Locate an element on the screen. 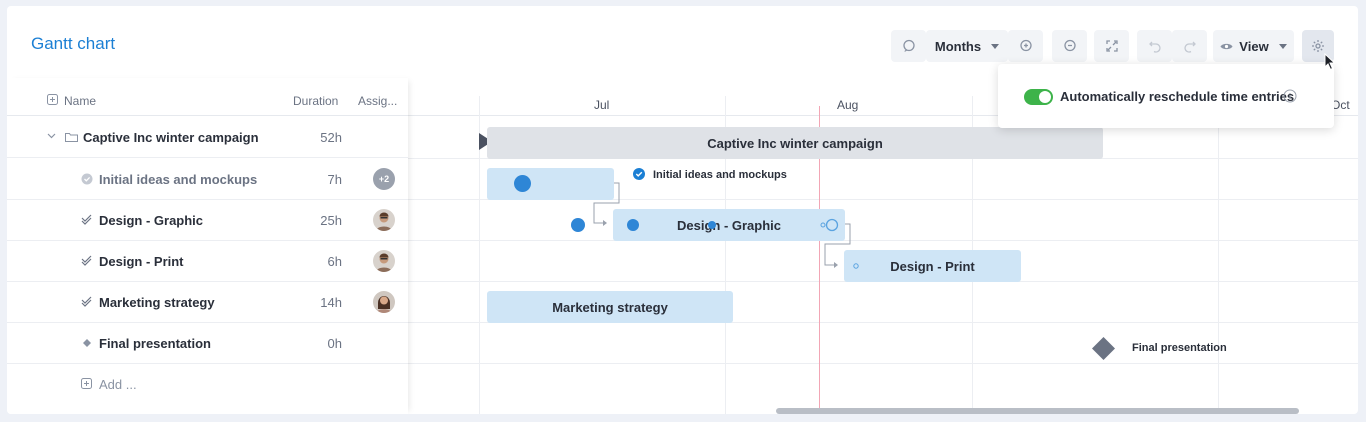  gantt-bar-label: Final presentation is located at coordinates (1179, 348).